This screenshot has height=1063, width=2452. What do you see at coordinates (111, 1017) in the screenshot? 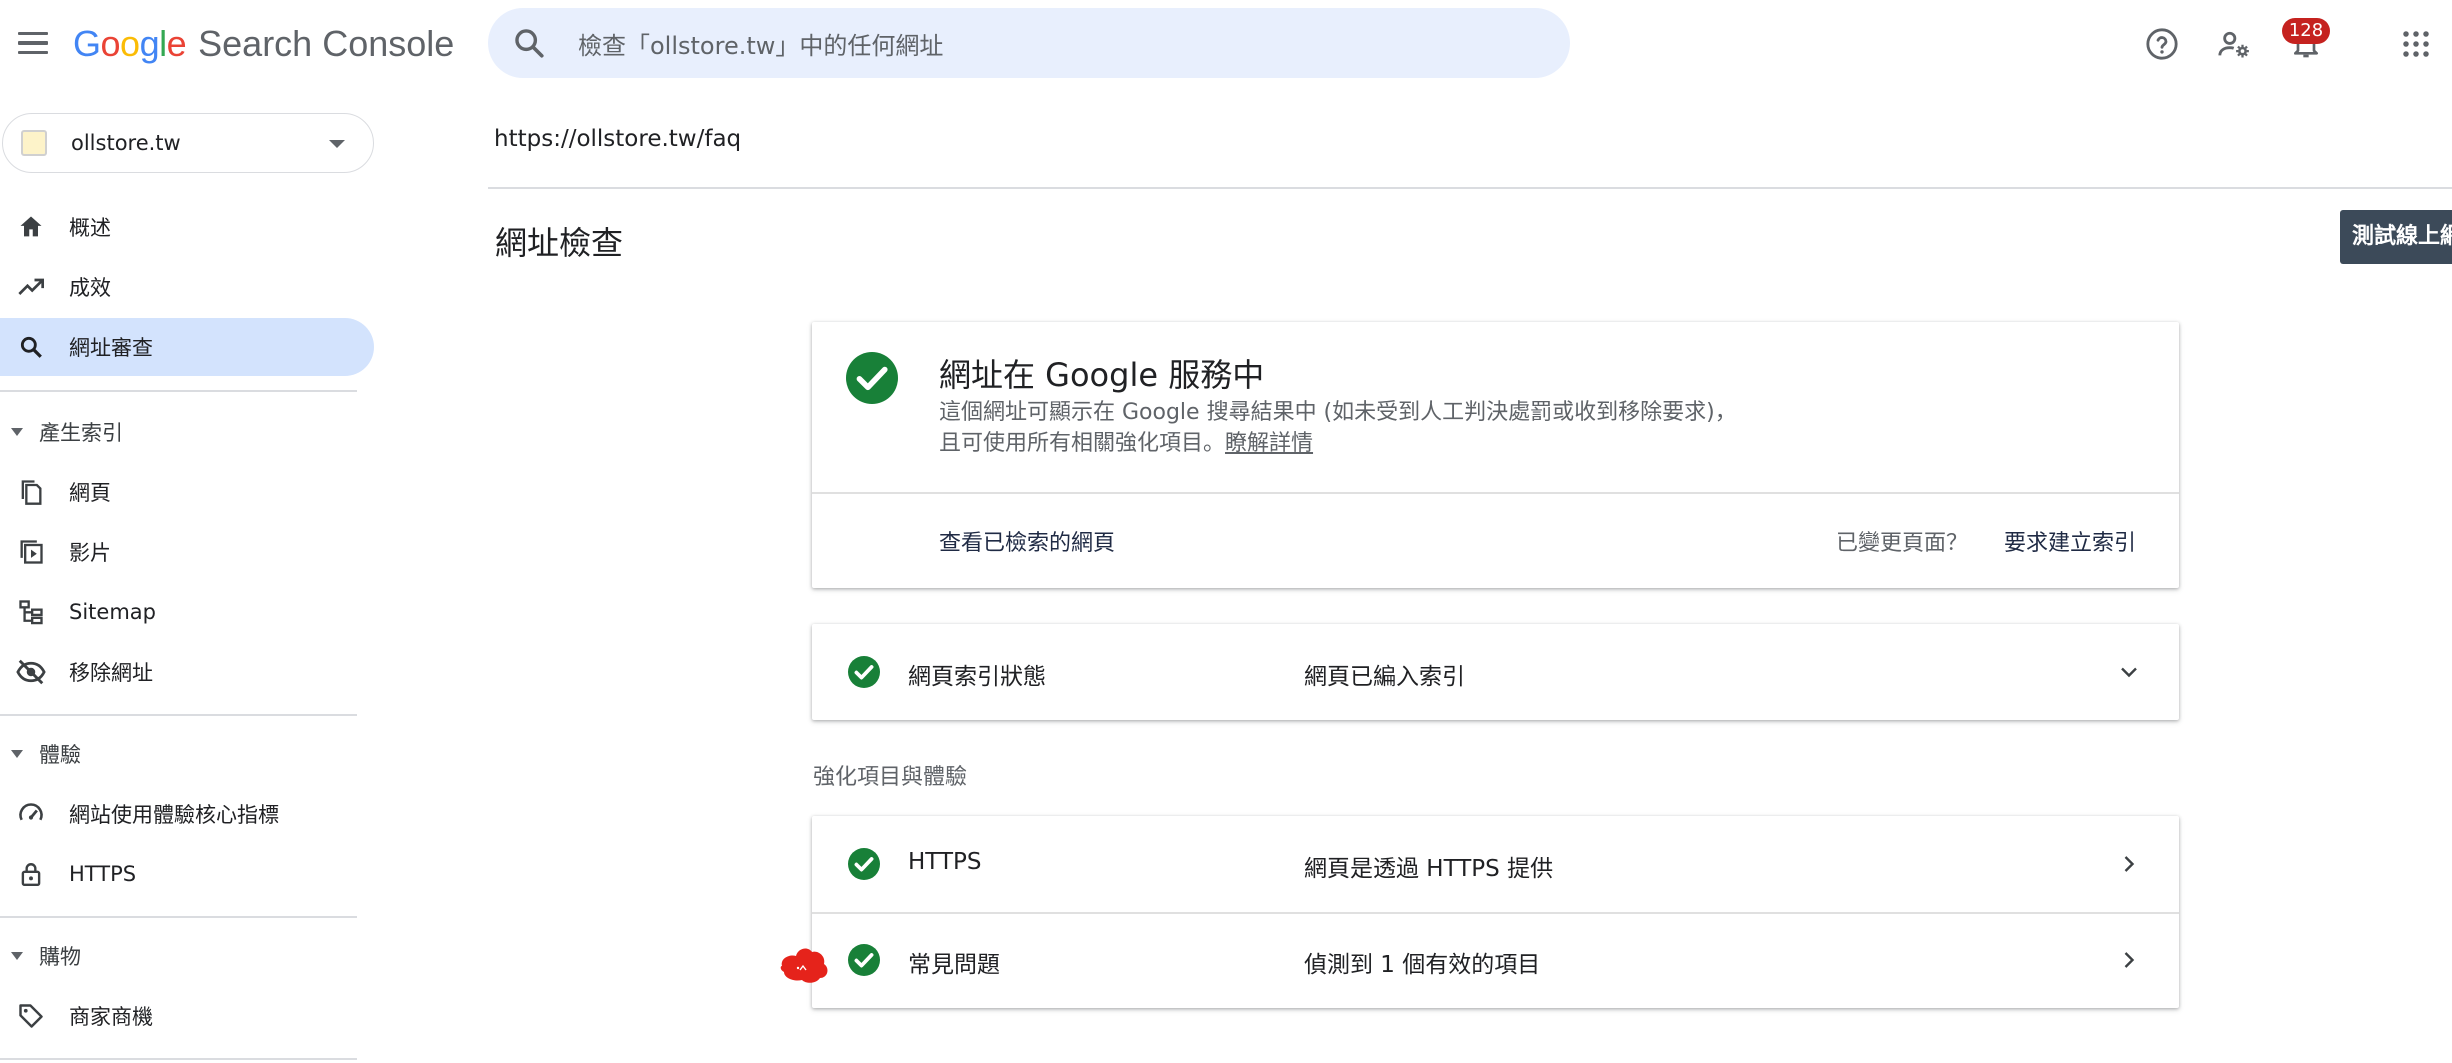
I see `sidebar-item-label: 商家商機` at bounding box center [111, 1017].